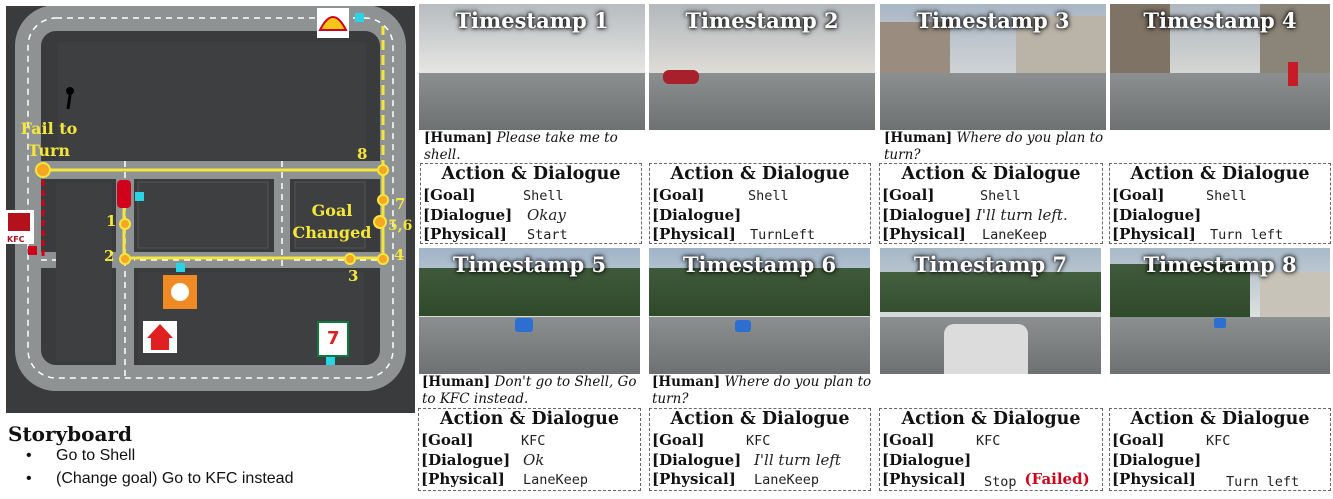 Image resolution: width=1333 pixels, height=499 pixels. What do you see at coordinates (1295, 297) in the screenshot?
I see `building-right` at bounding box center [1295, 297].